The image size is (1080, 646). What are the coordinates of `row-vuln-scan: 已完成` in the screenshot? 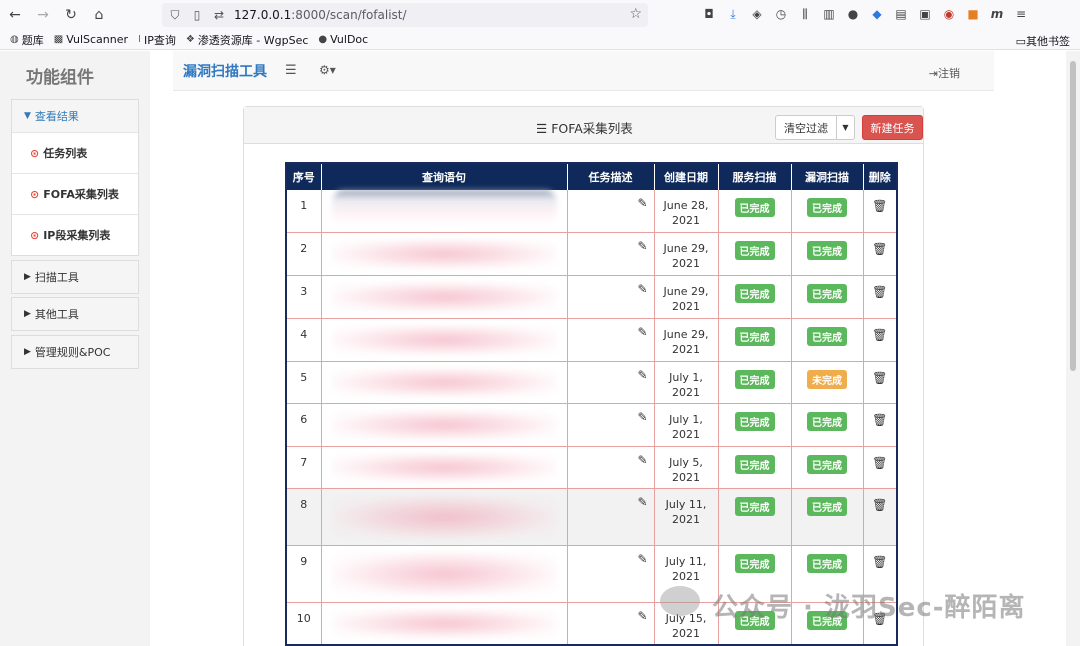 It's located at (827, 253).